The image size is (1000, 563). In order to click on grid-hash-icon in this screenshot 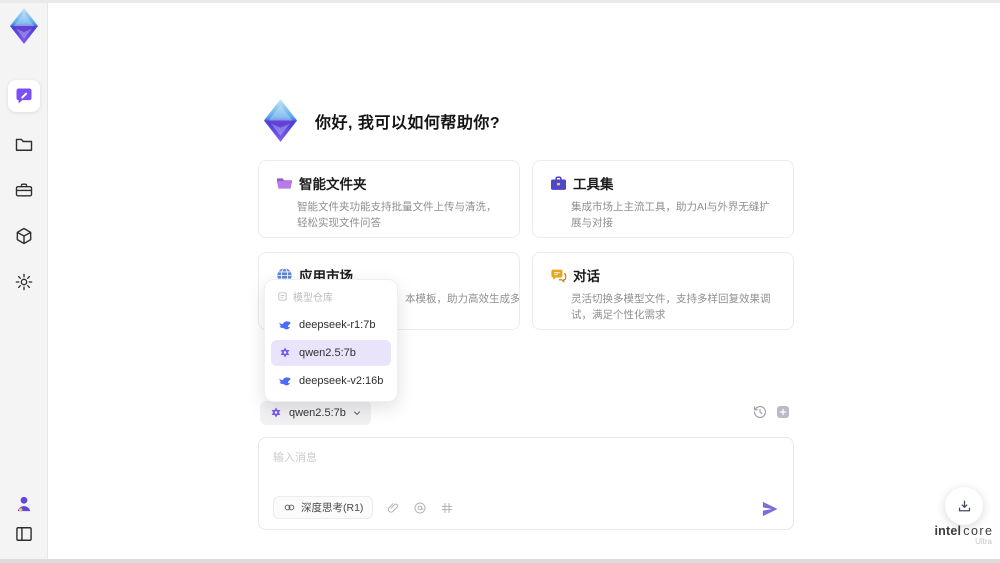, I will do `click(447, 507)`.